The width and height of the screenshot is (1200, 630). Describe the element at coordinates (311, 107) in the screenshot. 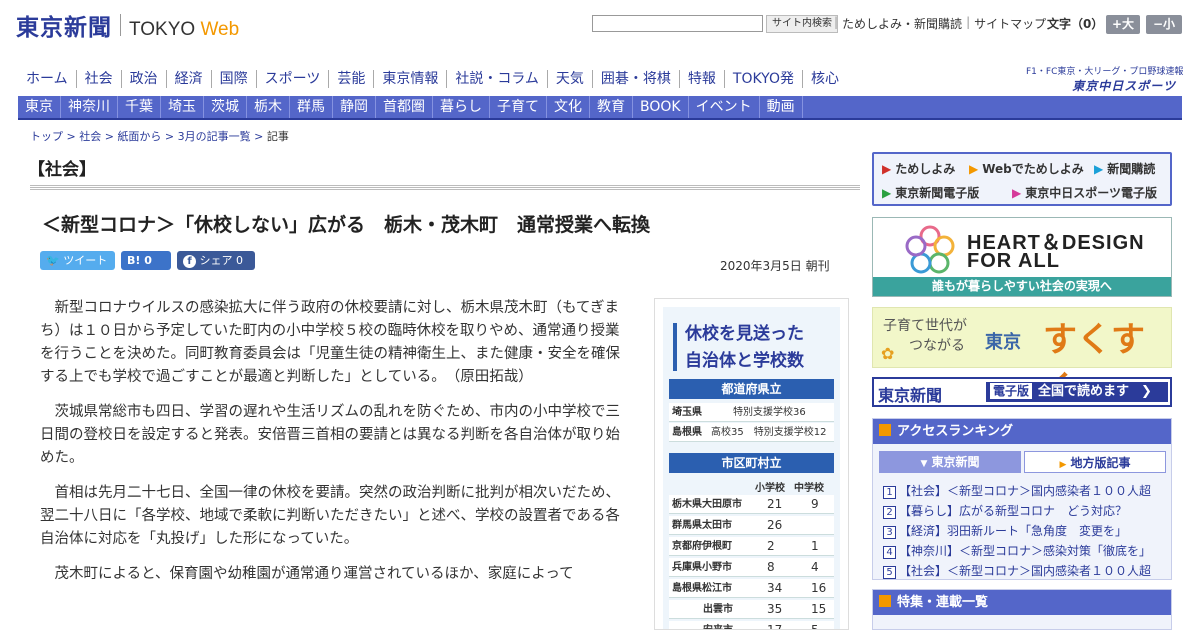

I see `local-gunma: 群馬` at that location.